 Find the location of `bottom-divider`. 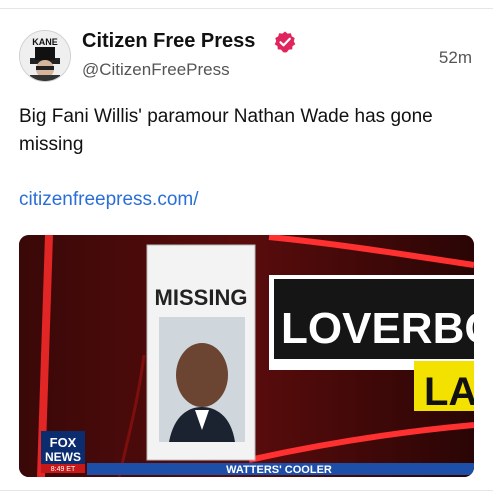

bottom-divider is located at coordinates (246, 490).